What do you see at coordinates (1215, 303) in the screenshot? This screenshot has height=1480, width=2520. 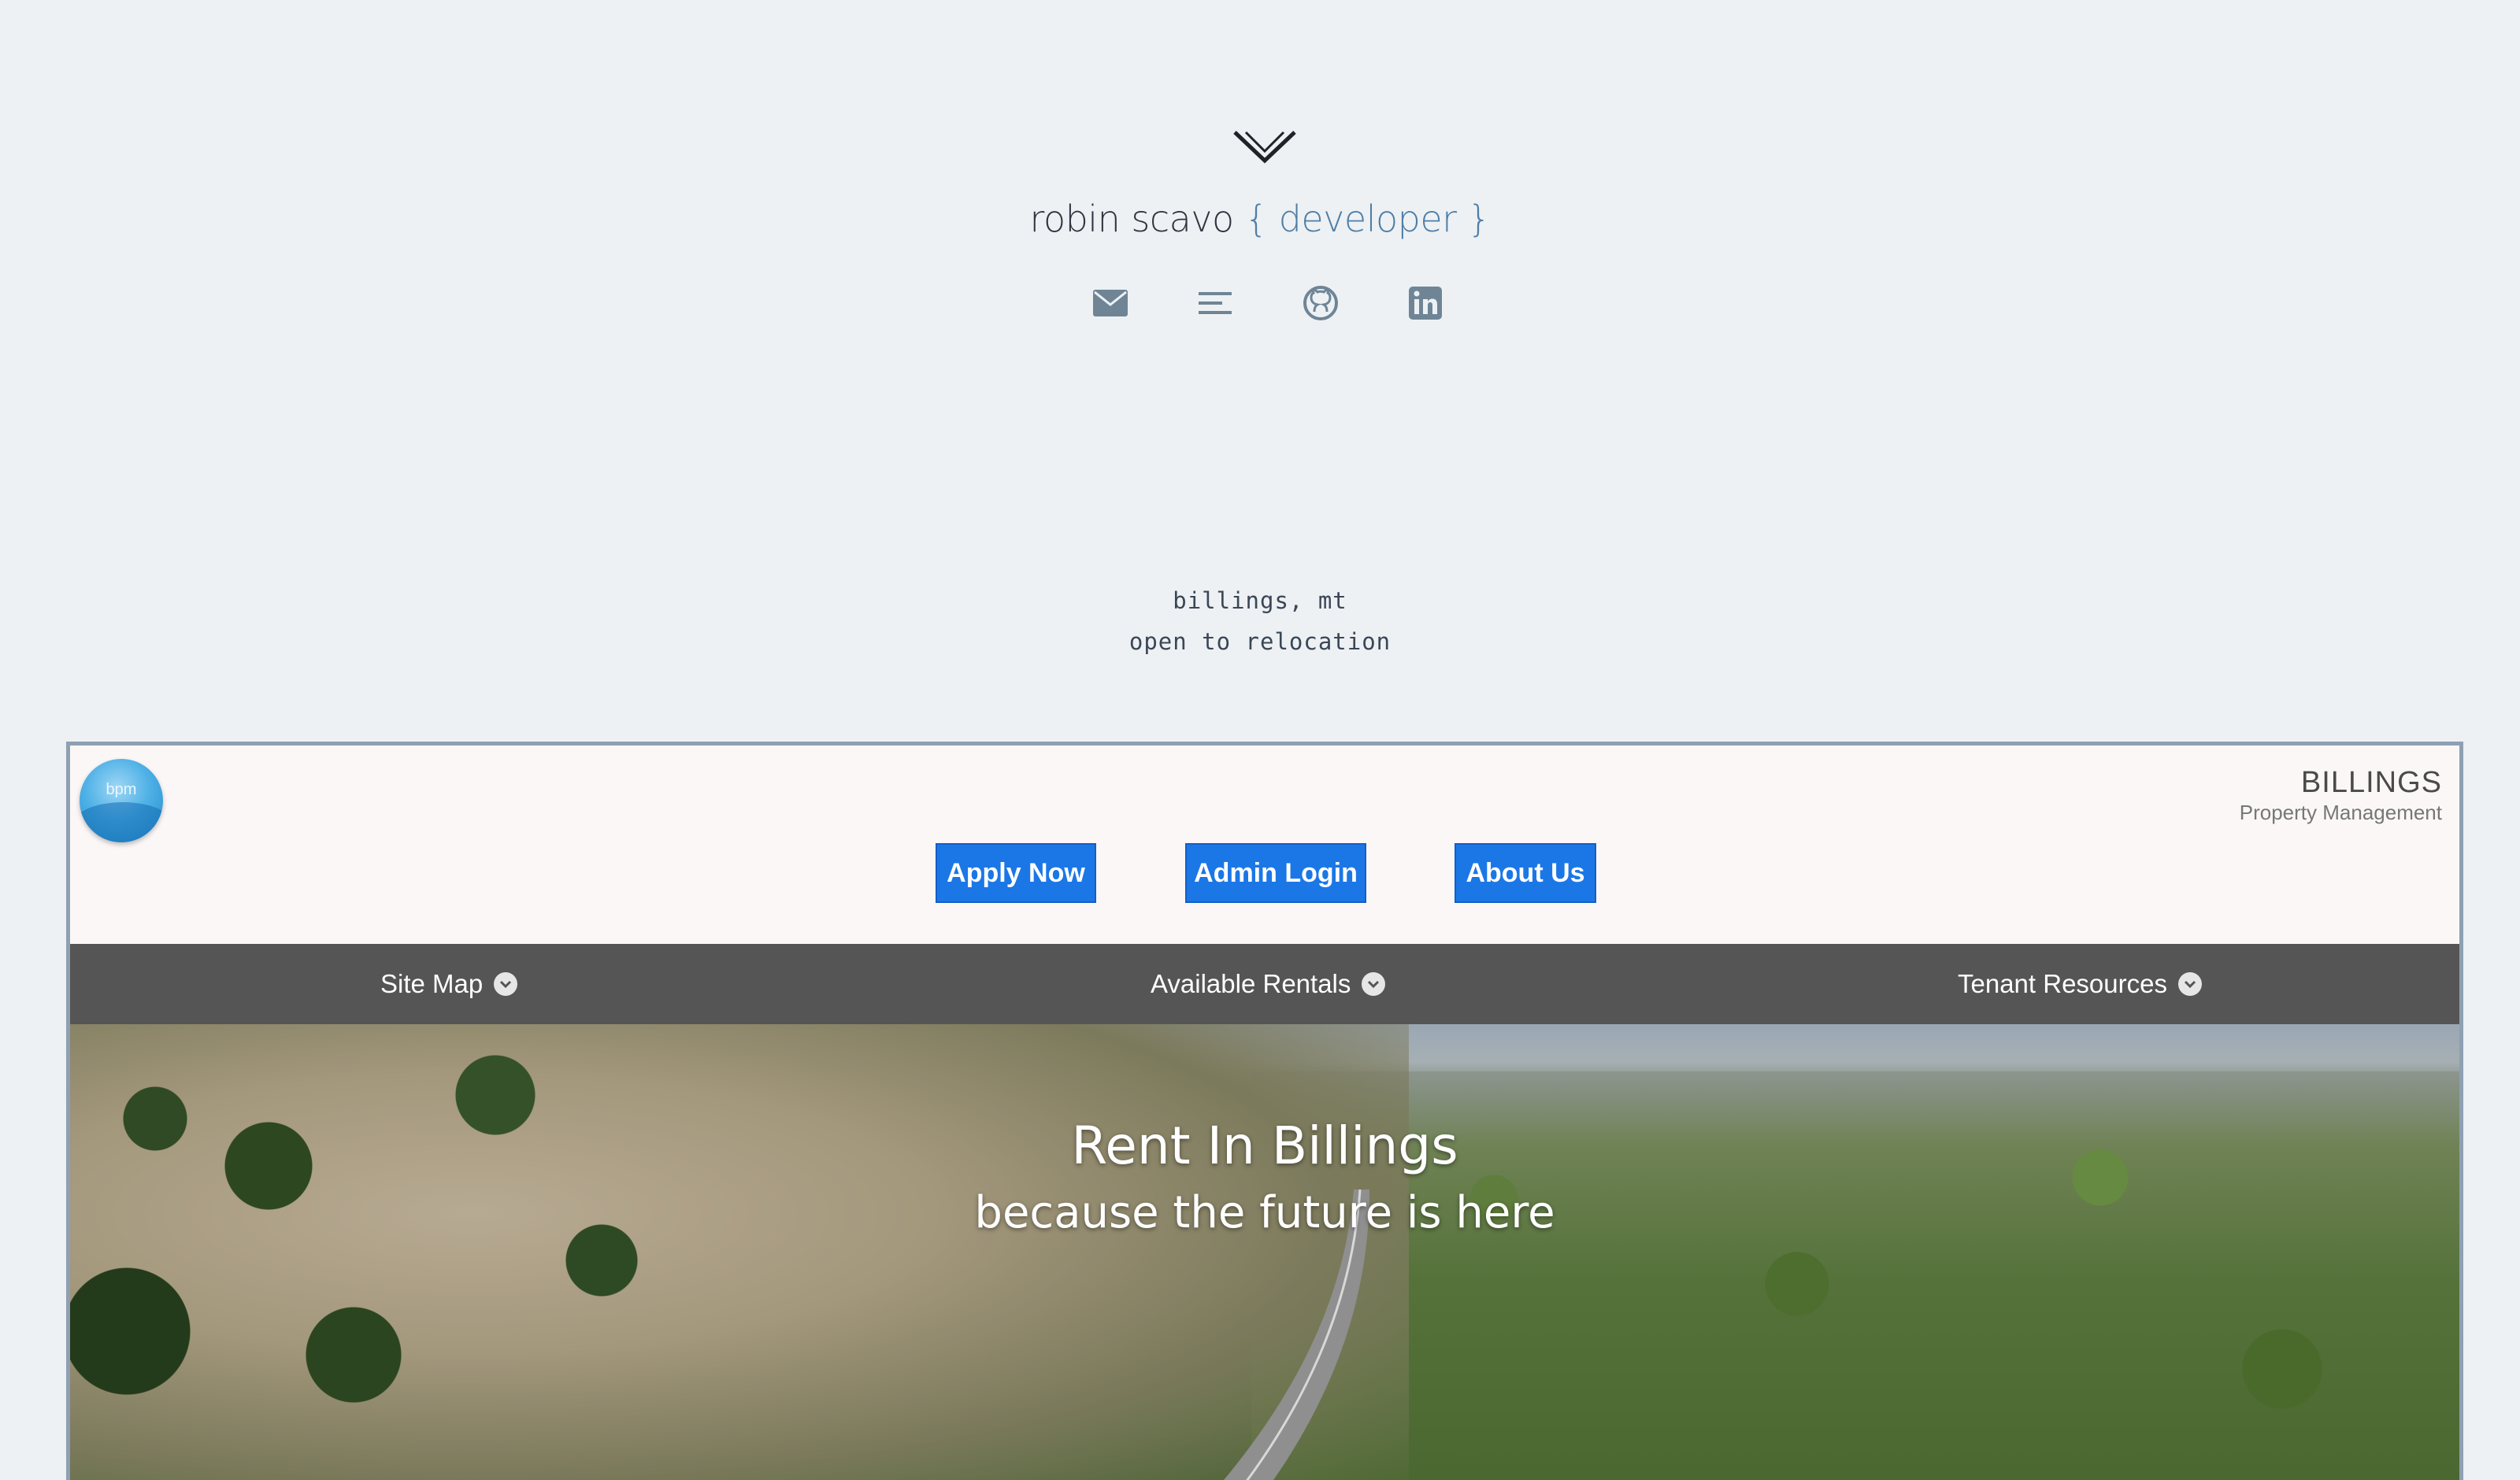 I see `menu-lines-icon` at bounding box center [1215, 303].